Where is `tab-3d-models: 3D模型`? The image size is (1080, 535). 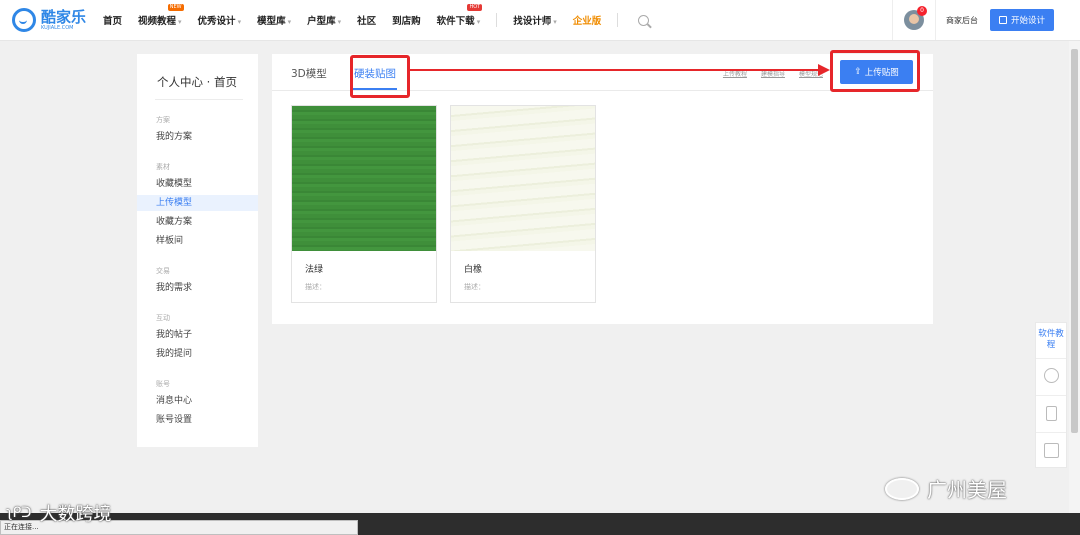 tab-3d-models: 3D模型 is located at coordinates (309, 73).